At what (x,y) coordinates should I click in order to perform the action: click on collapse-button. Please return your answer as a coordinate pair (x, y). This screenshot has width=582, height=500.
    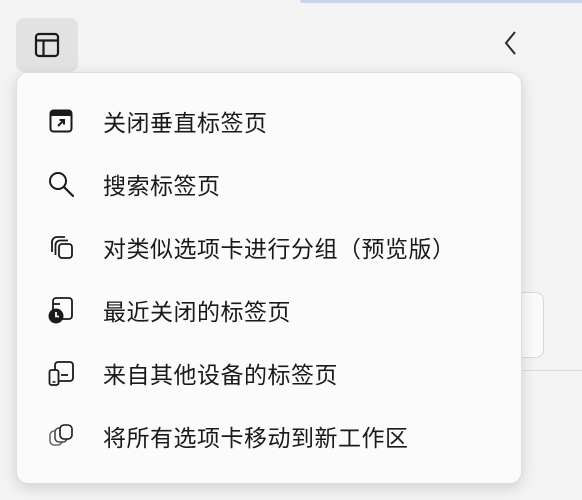
    Looking at the image, I should click on (511, 43).